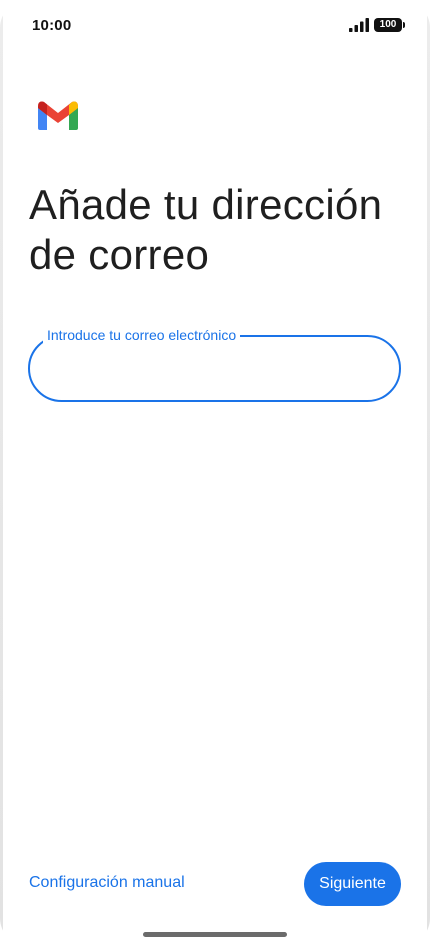 The height and width of the screenshot is (946, 430). I want to click on battery-level: 100, so click(388, 24).